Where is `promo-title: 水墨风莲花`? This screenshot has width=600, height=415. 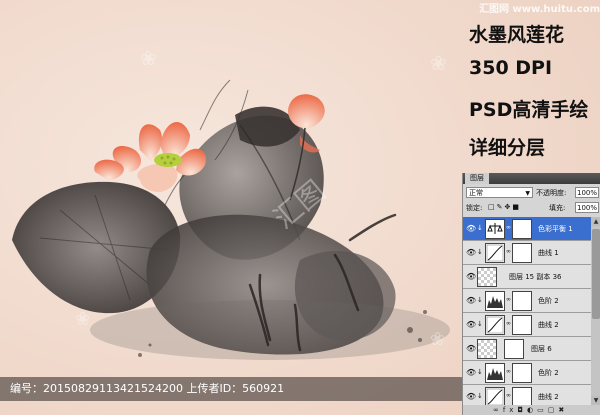
promo-title: 水墨风莲花 is located at coordinates (517, 35).